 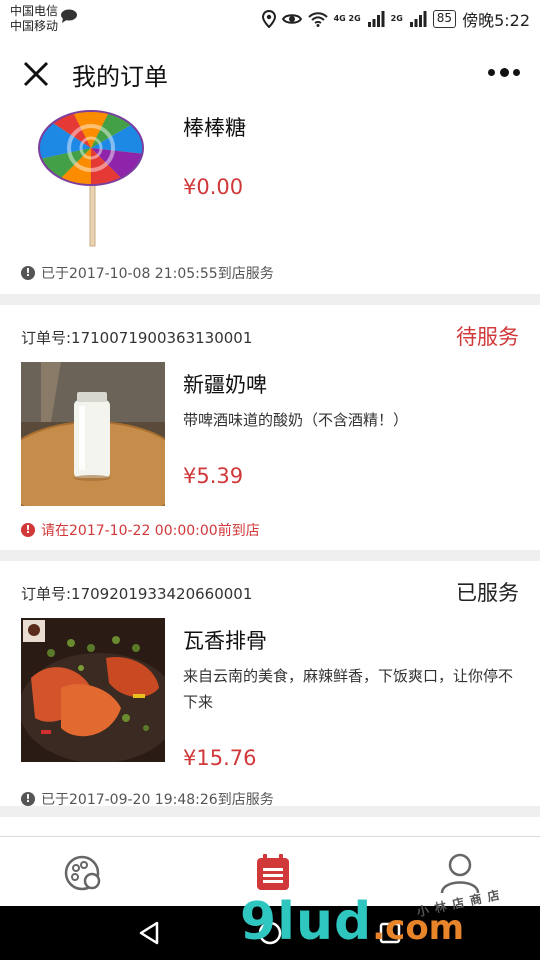 What do you see at coordinates (150, 531) in the screenshot?
I see `service-note-text: 请在2017-10-22 00:00:00前到店` at bounding box center [150, 531].